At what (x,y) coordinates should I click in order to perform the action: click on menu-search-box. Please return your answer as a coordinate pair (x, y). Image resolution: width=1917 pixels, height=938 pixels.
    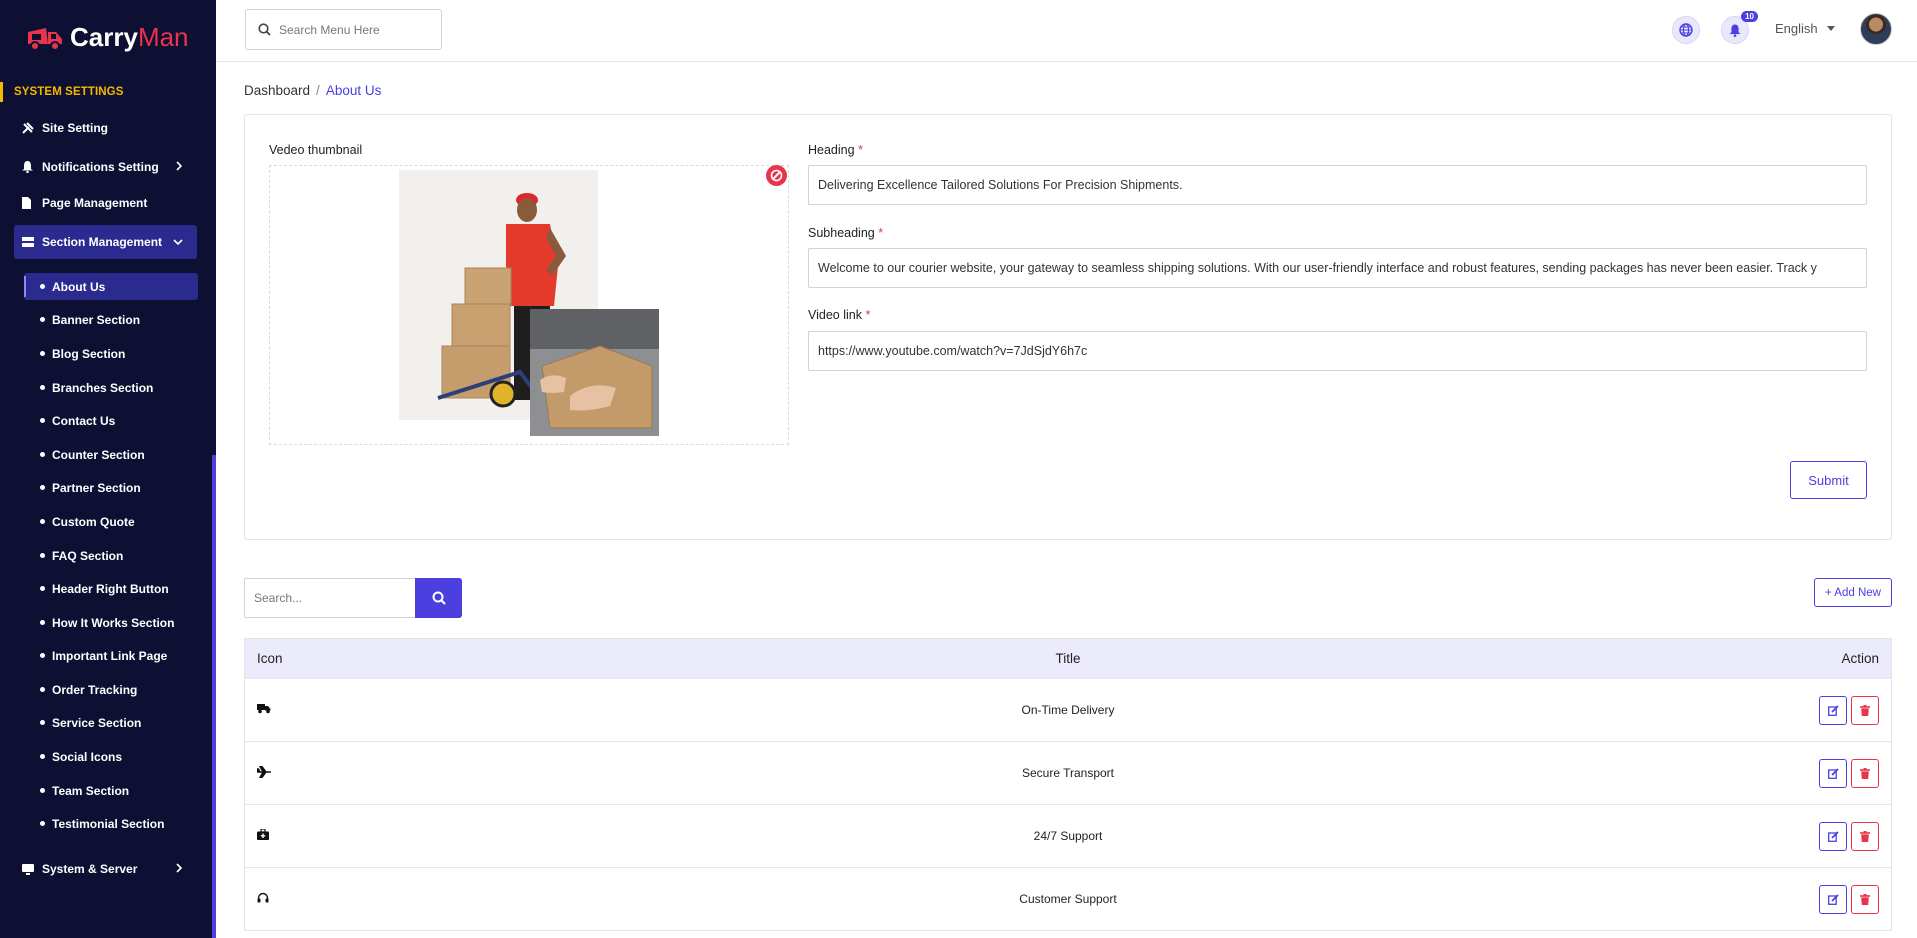
    Looking at the image, I should click on (343, 29).